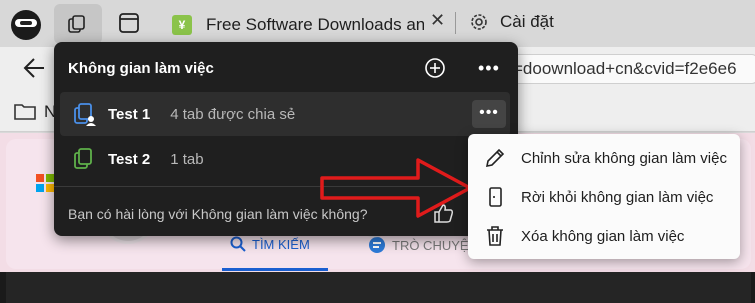 The width and height of the screenshot is (755, 303). Describe the element at coordinates (435, 245) in the screenshot. I see `chat-tab-label: TRÒ CHUYỆN` at that location.